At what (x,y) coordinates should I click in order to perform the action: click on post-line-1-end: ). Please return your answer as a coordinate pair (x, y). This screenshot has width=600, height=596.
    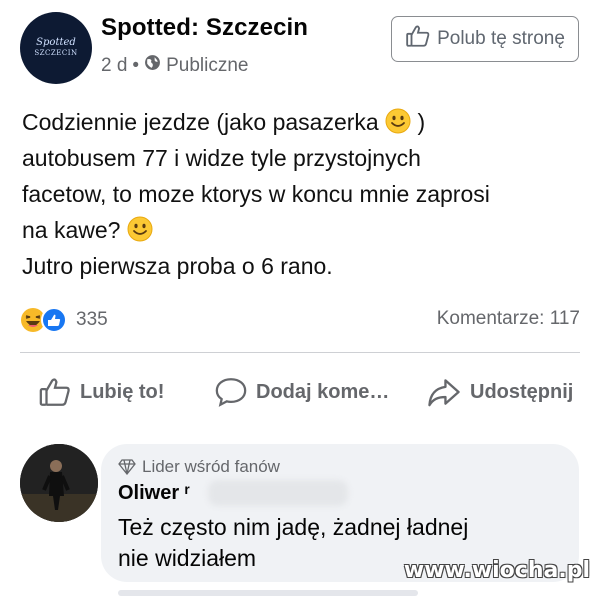
    Looking at the image, I should click on (421, 122).